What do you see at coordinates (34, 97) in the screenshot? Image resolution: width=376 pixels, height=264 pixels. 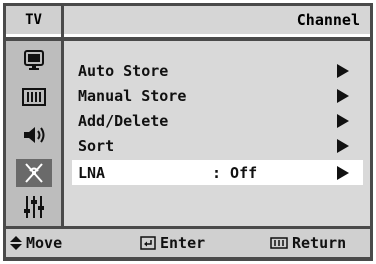 I see `sound-icon` at bounding box center [34, 97].